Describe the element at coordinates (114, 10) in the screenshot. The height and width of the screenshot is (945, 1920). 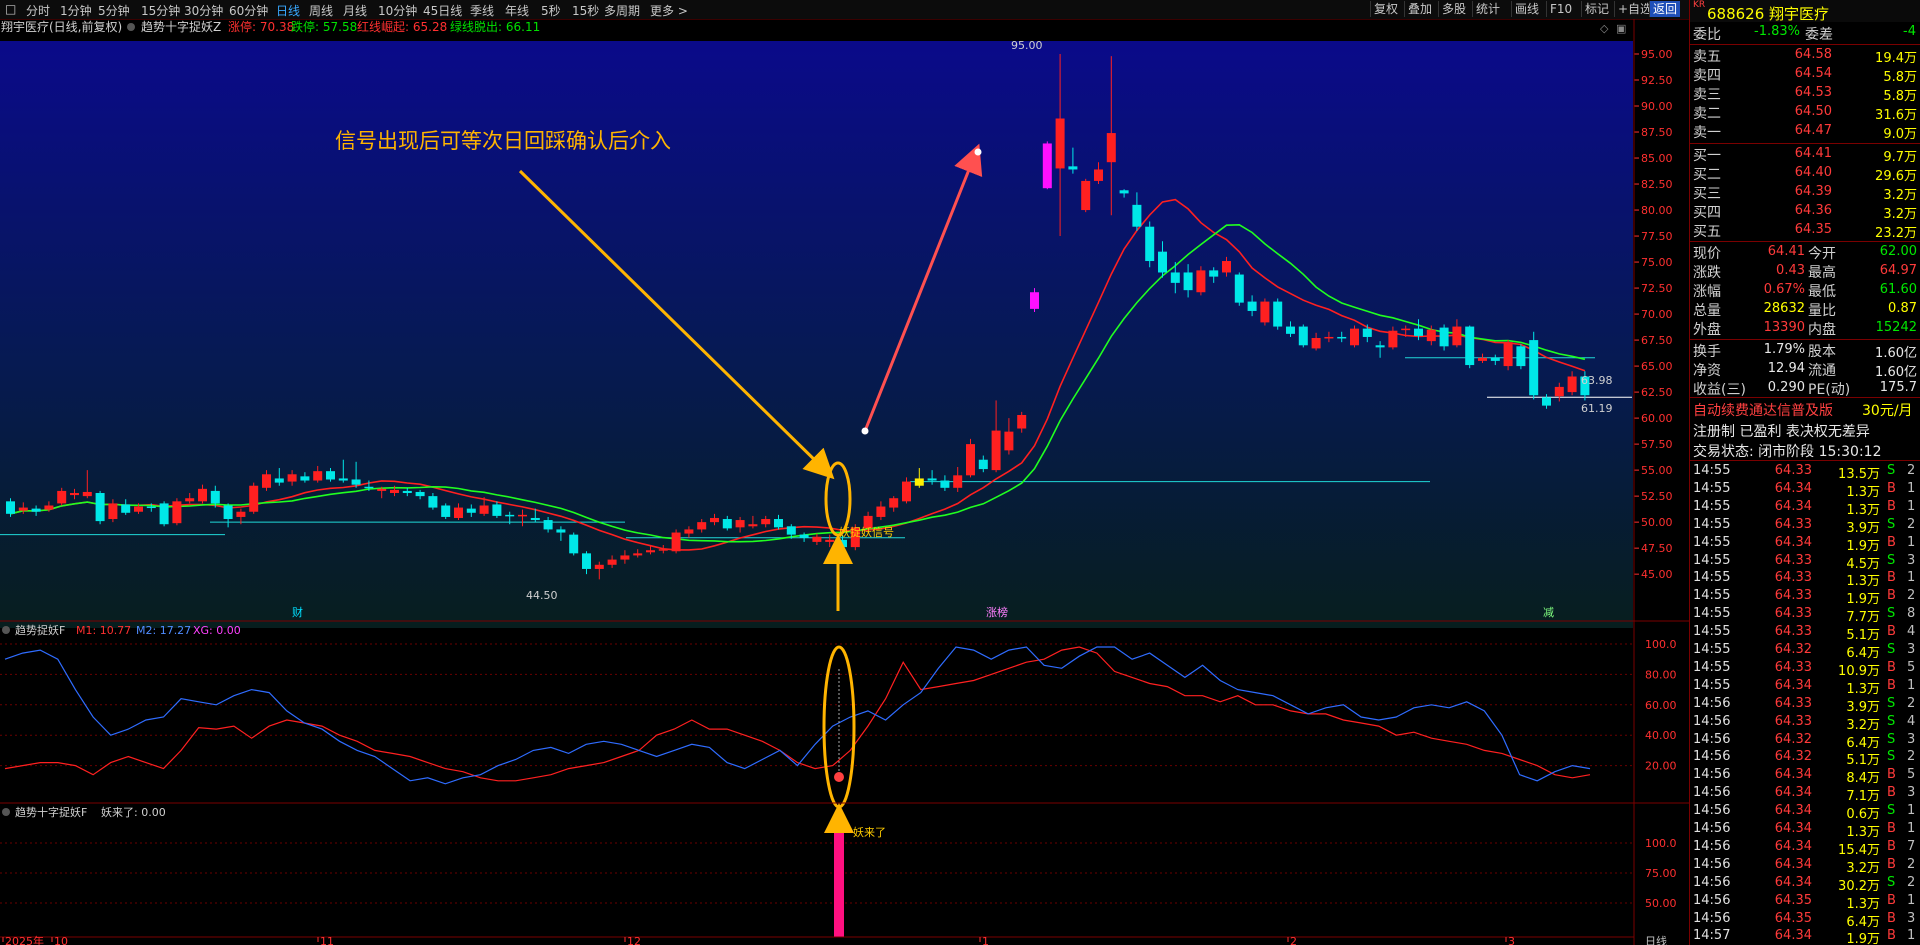
I see `period-2: 5分钟` at that location.